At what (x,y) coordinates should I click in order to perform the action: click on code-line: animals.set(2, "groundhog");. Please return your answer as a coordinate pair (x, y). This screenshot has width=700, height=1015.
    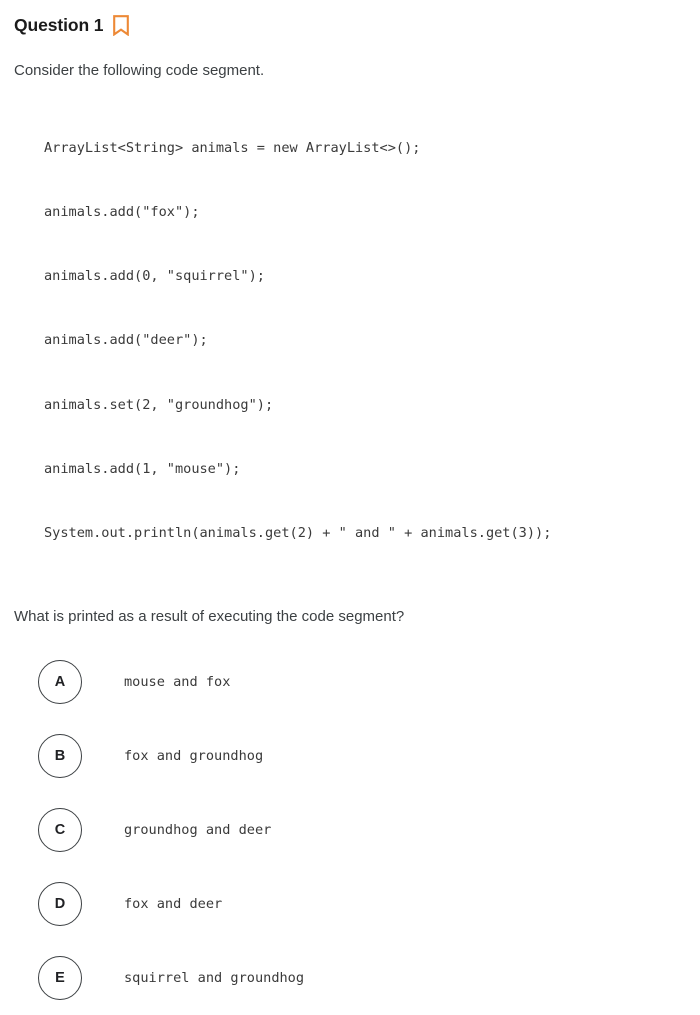
    Looking at the image, I should click on (159, 404).